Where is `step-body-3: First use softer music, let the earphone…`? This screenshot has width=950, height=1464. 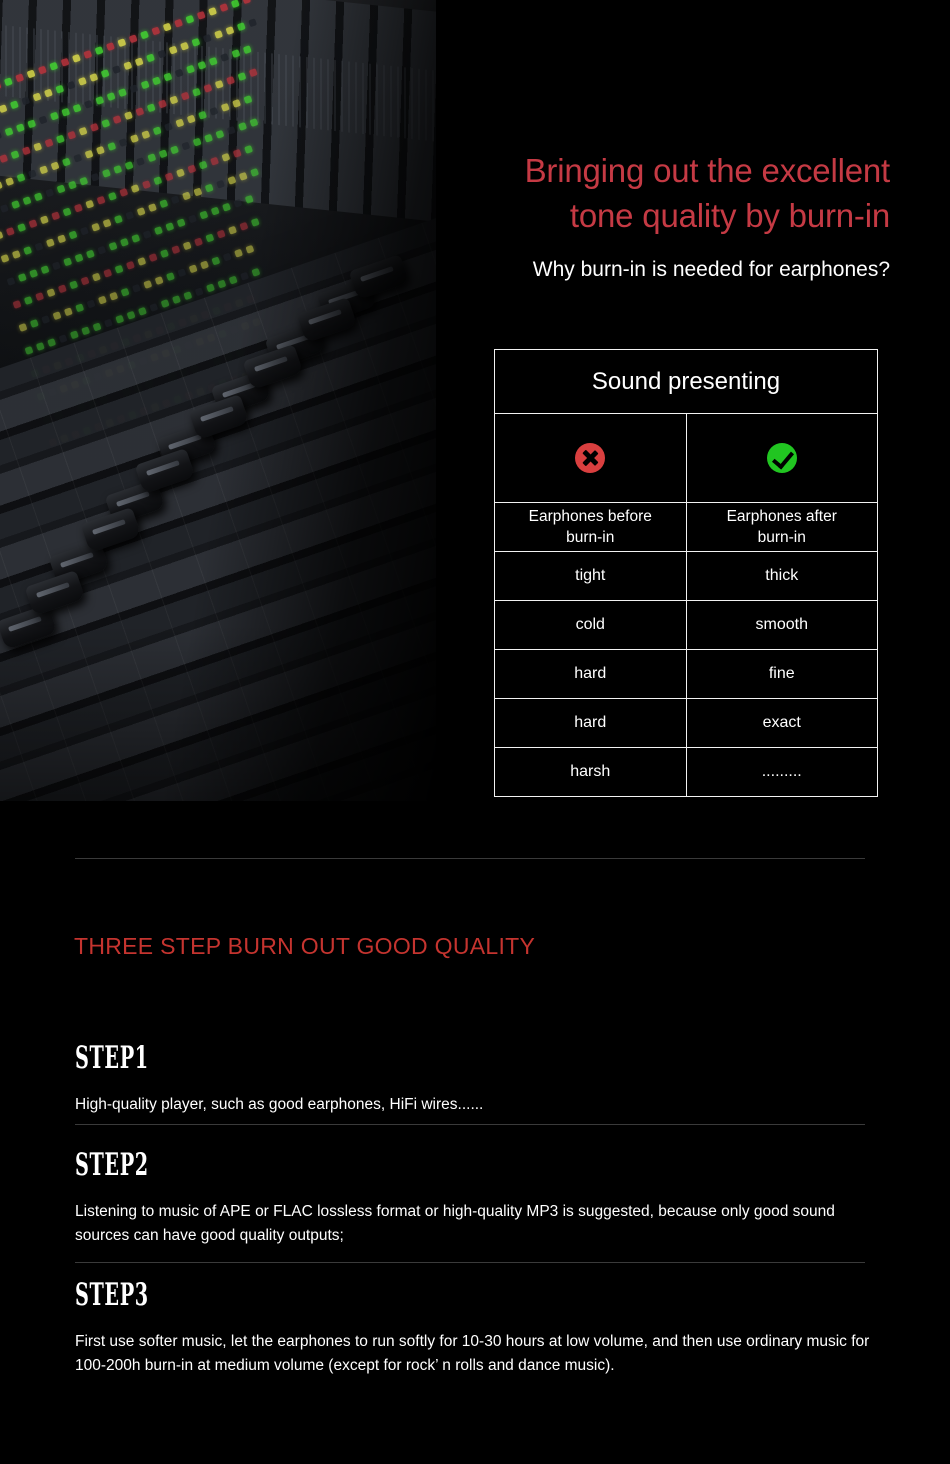
step-body-3: First use softer music, let the earphone… is located at coordinates (472, 1353).